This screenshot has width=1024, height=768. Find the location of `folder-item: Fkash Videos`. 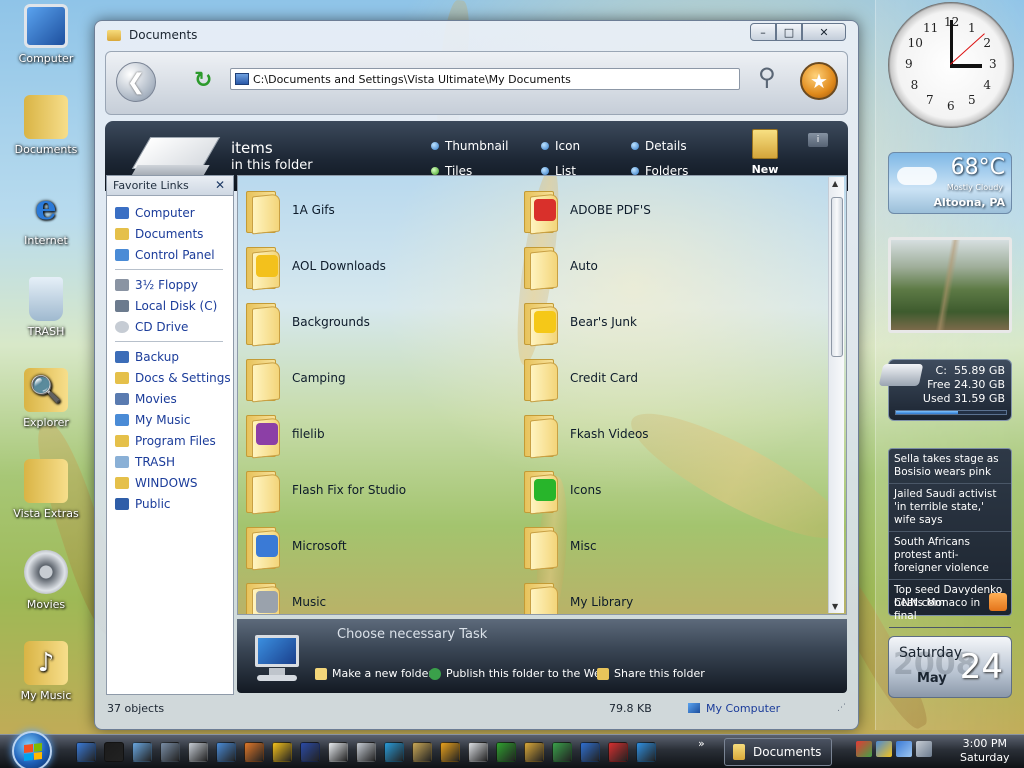

folder-item: Fkash Videos is located at coordinates (586, 434).